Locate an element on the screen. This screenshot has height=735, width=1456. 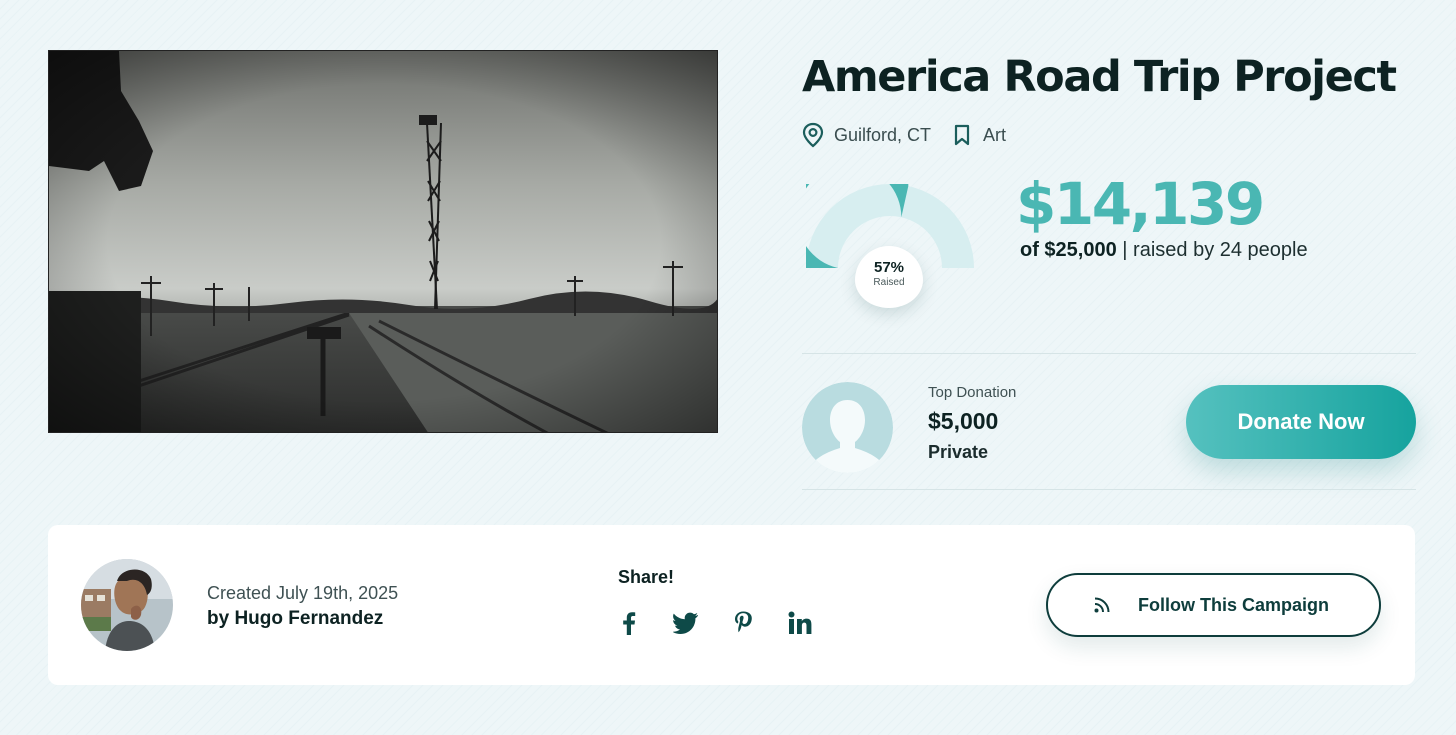
follow-campaign-label: Follow This Campaign is located at coordinates (1234, 605).